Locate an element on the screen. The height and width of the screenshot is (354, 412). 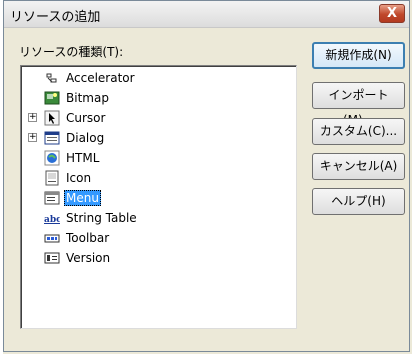
tree-item-label: Accelerator is located at coordinates (100, 78).